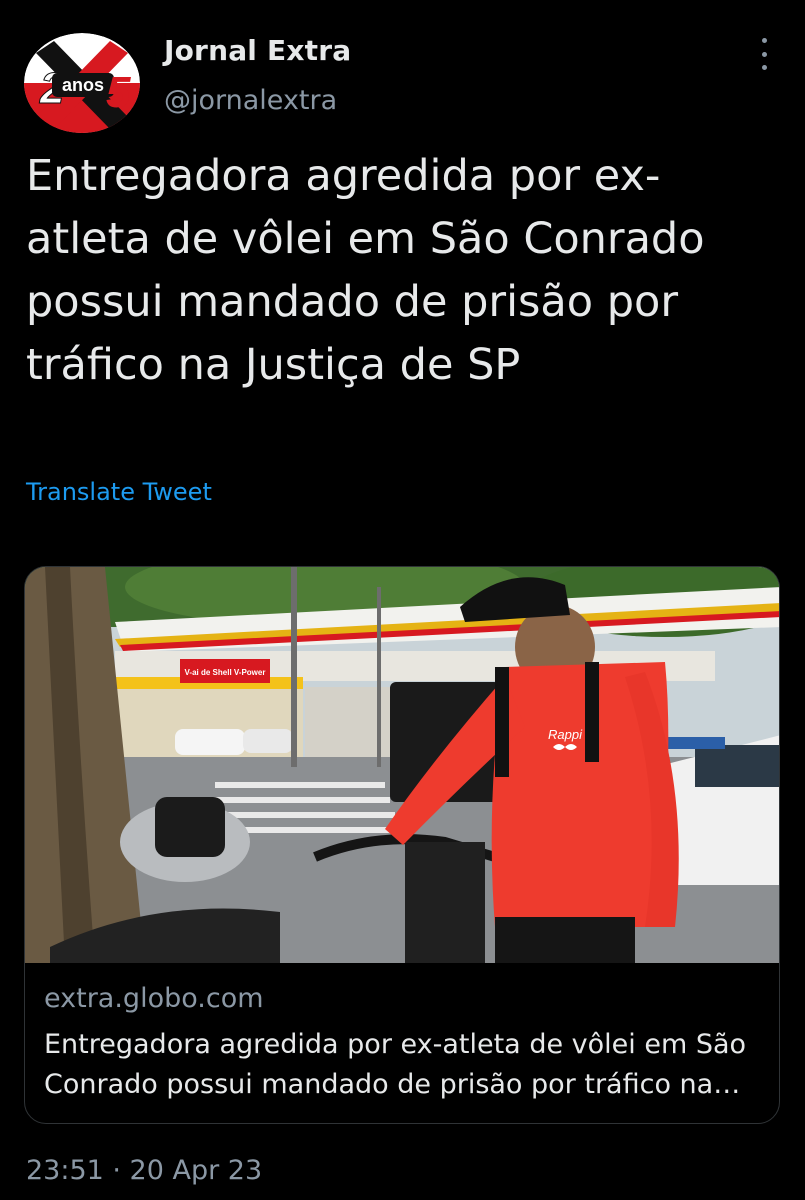  I want to click on avatar-number-5: 5, so click(118, 92).